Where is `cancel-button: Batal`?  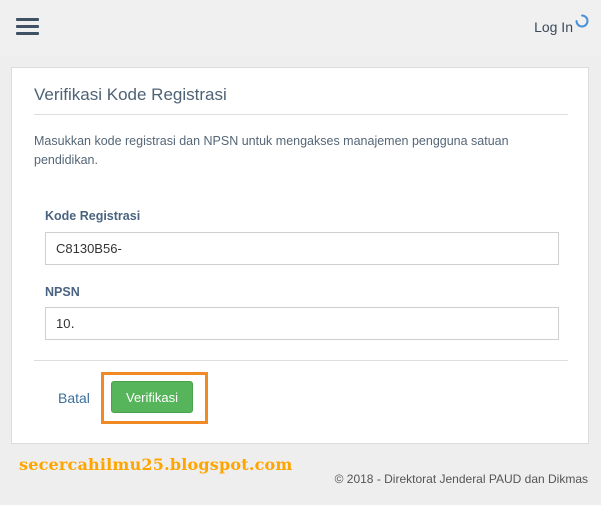
cancel-button: Batal is located at coordinates (74, 398).